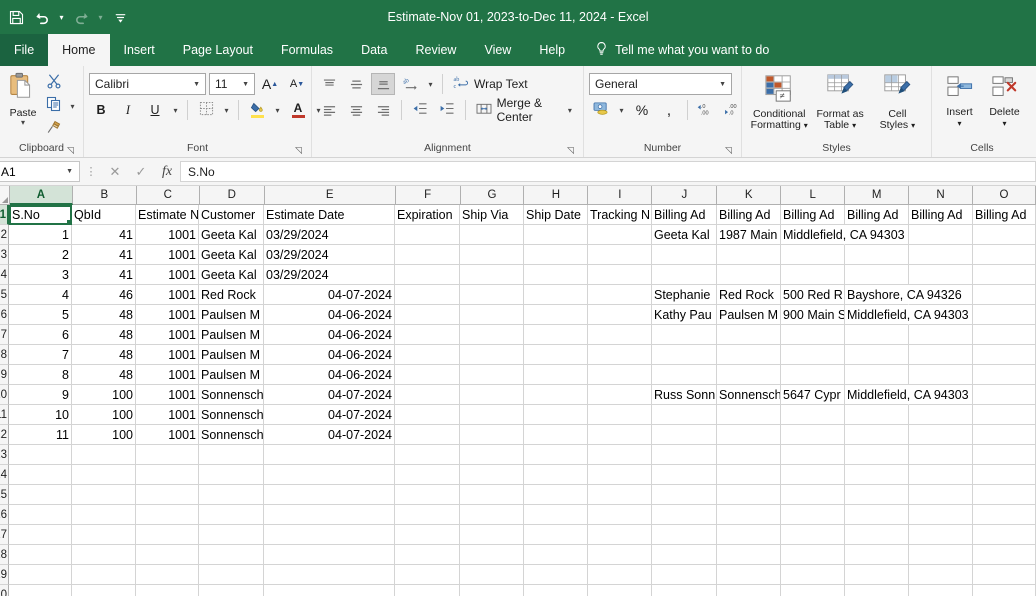  Describe the element at coordinates (941, 335) in the screenshot. I see `cell-N7` at that location.